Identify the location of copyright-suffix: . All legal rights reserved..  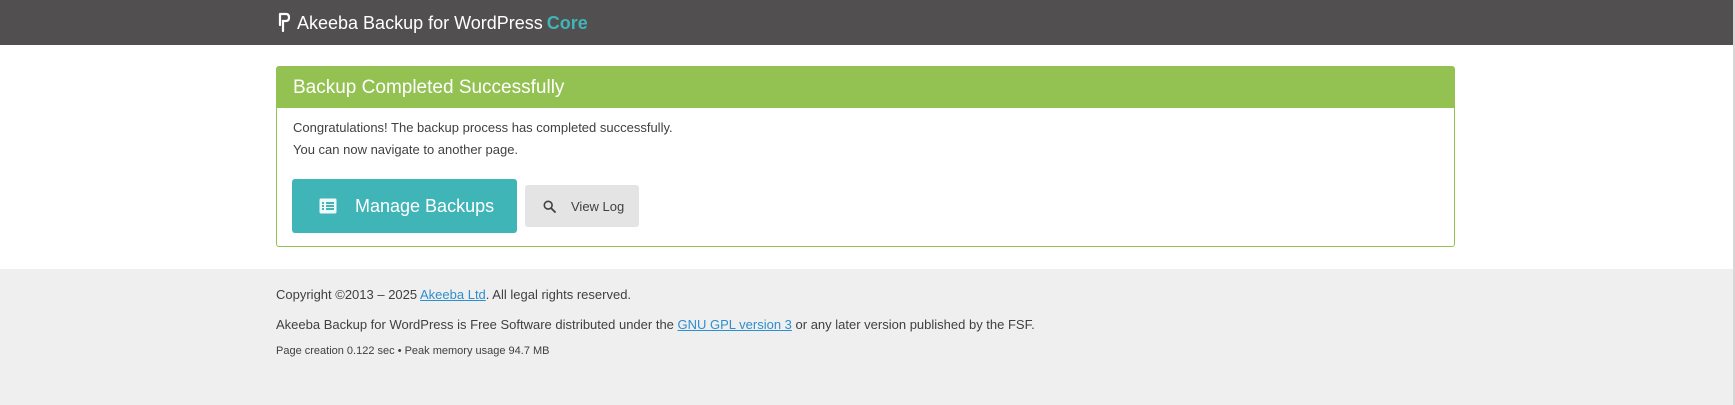
(558, 294).